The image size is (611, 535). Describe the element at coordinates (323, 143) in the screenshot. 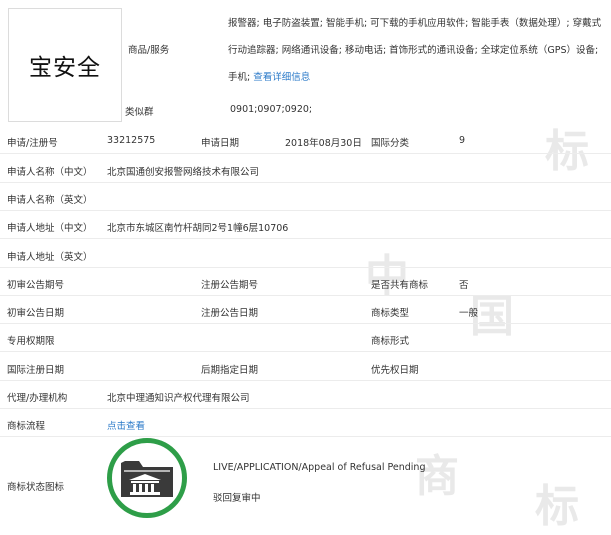

I see `app-date-value: 2018年08月30日` at that location.